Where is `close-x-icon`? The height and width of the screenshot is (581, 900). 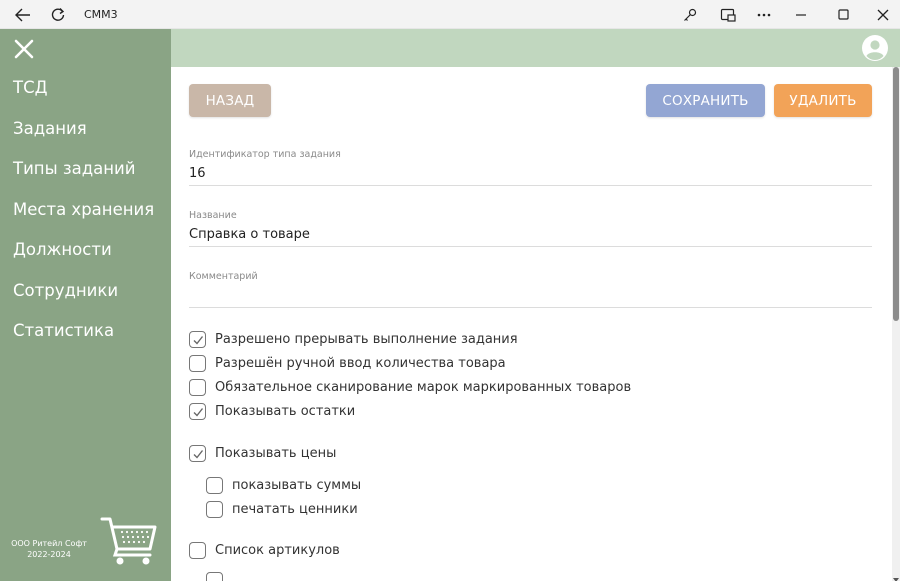
close-x-icon is located at coordinates (24, 49).